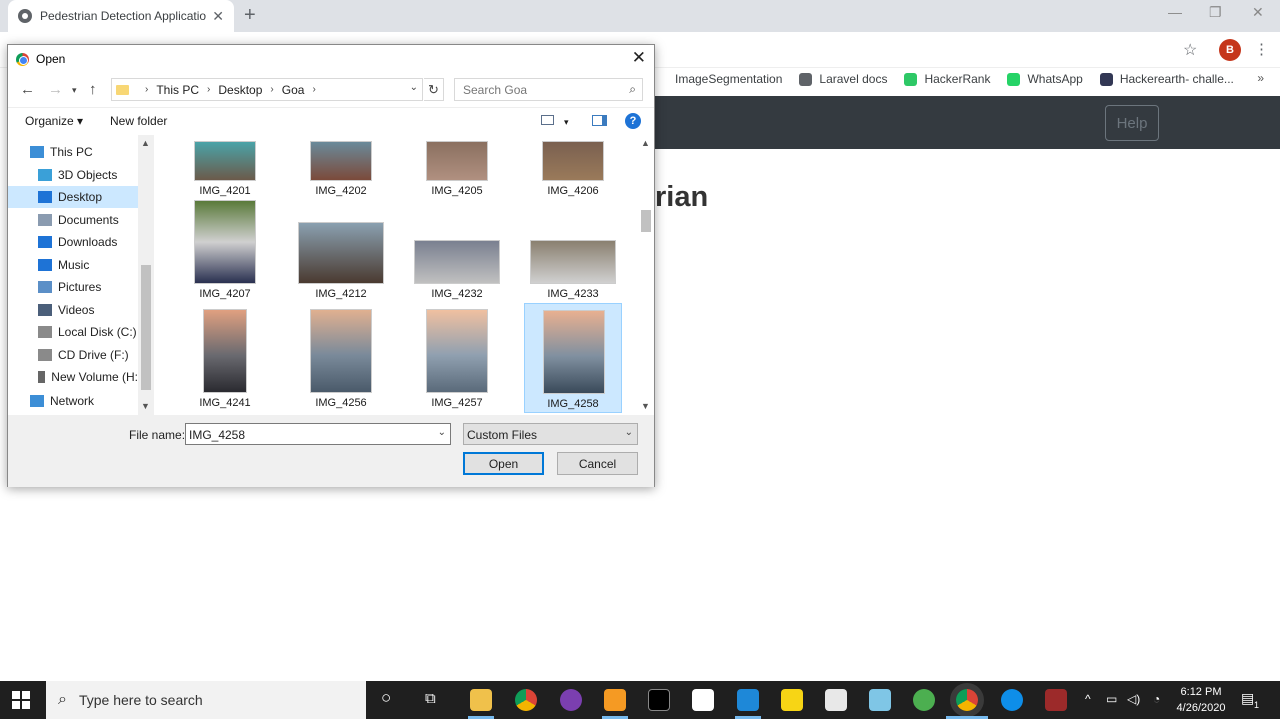 This screenshot has width=1280, height=719. What do you see at coordinates (267, 89) in the screenshot?
I see `address-breadcrumb: › This PC › Desktop › Goa › ⌄` at bounding box center [267, 89].